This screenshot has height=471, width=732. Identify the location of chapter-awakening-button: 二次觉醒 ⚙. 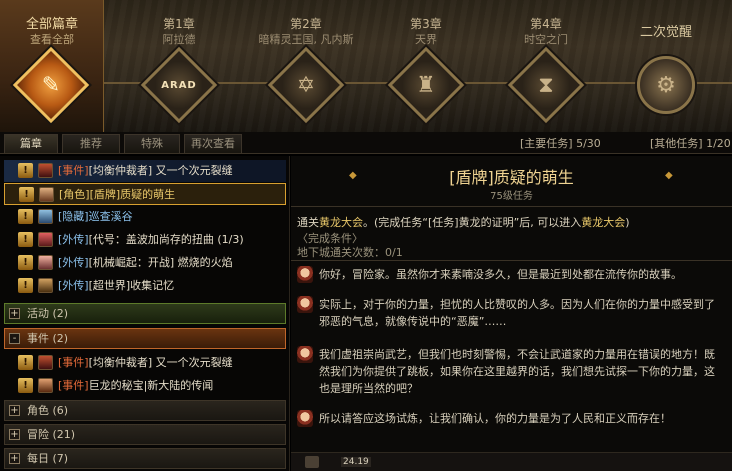
(666, 66).